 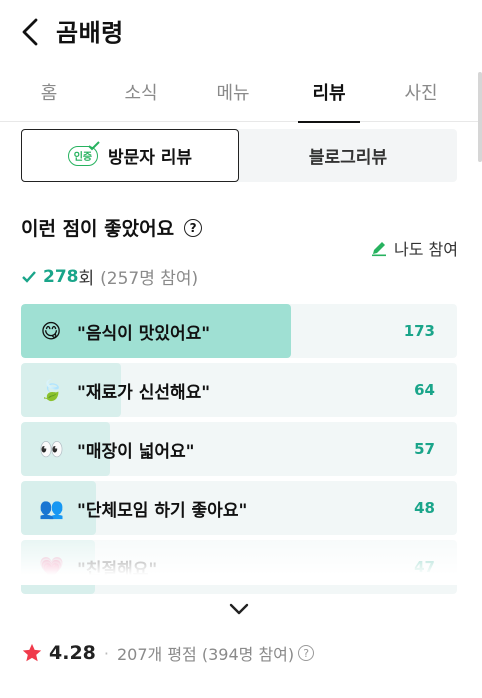 I want to click on keyword-bar: 👥 "단체모임 하기 좋아요" 48, so click(x=239, y=508).